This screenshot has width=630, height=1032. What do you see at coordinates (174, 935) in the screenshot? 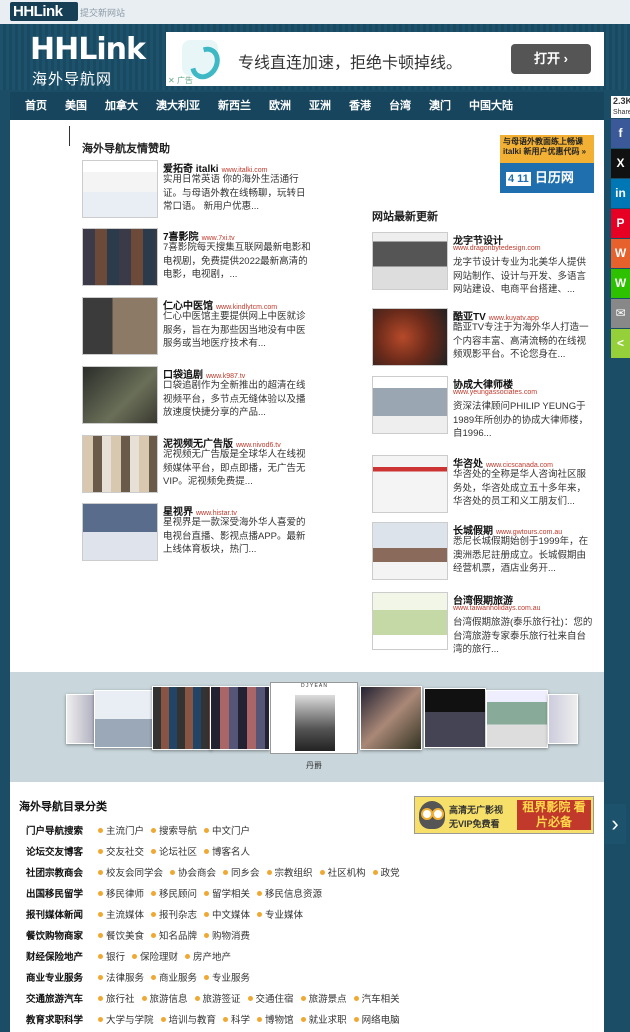
I see `directory-link: 知名品牌` at bounding box center [174, 935].